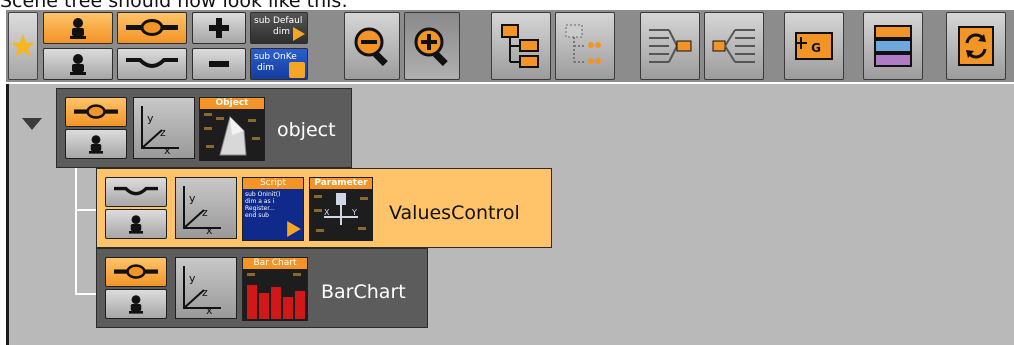 This screenshot has width=1014, height=345. I want to click on bar-chart-plugin-icon, so click(275, 295).